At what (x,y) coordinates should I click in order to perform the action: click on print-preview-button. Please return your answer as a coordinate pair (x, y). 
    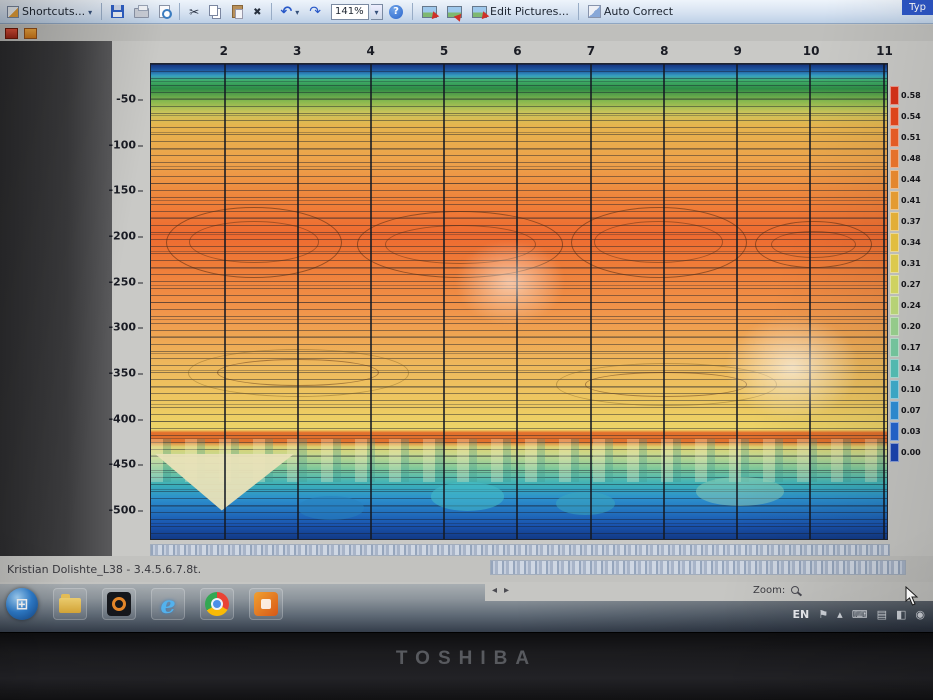
    Looking at the image, I should click on (164, 12).